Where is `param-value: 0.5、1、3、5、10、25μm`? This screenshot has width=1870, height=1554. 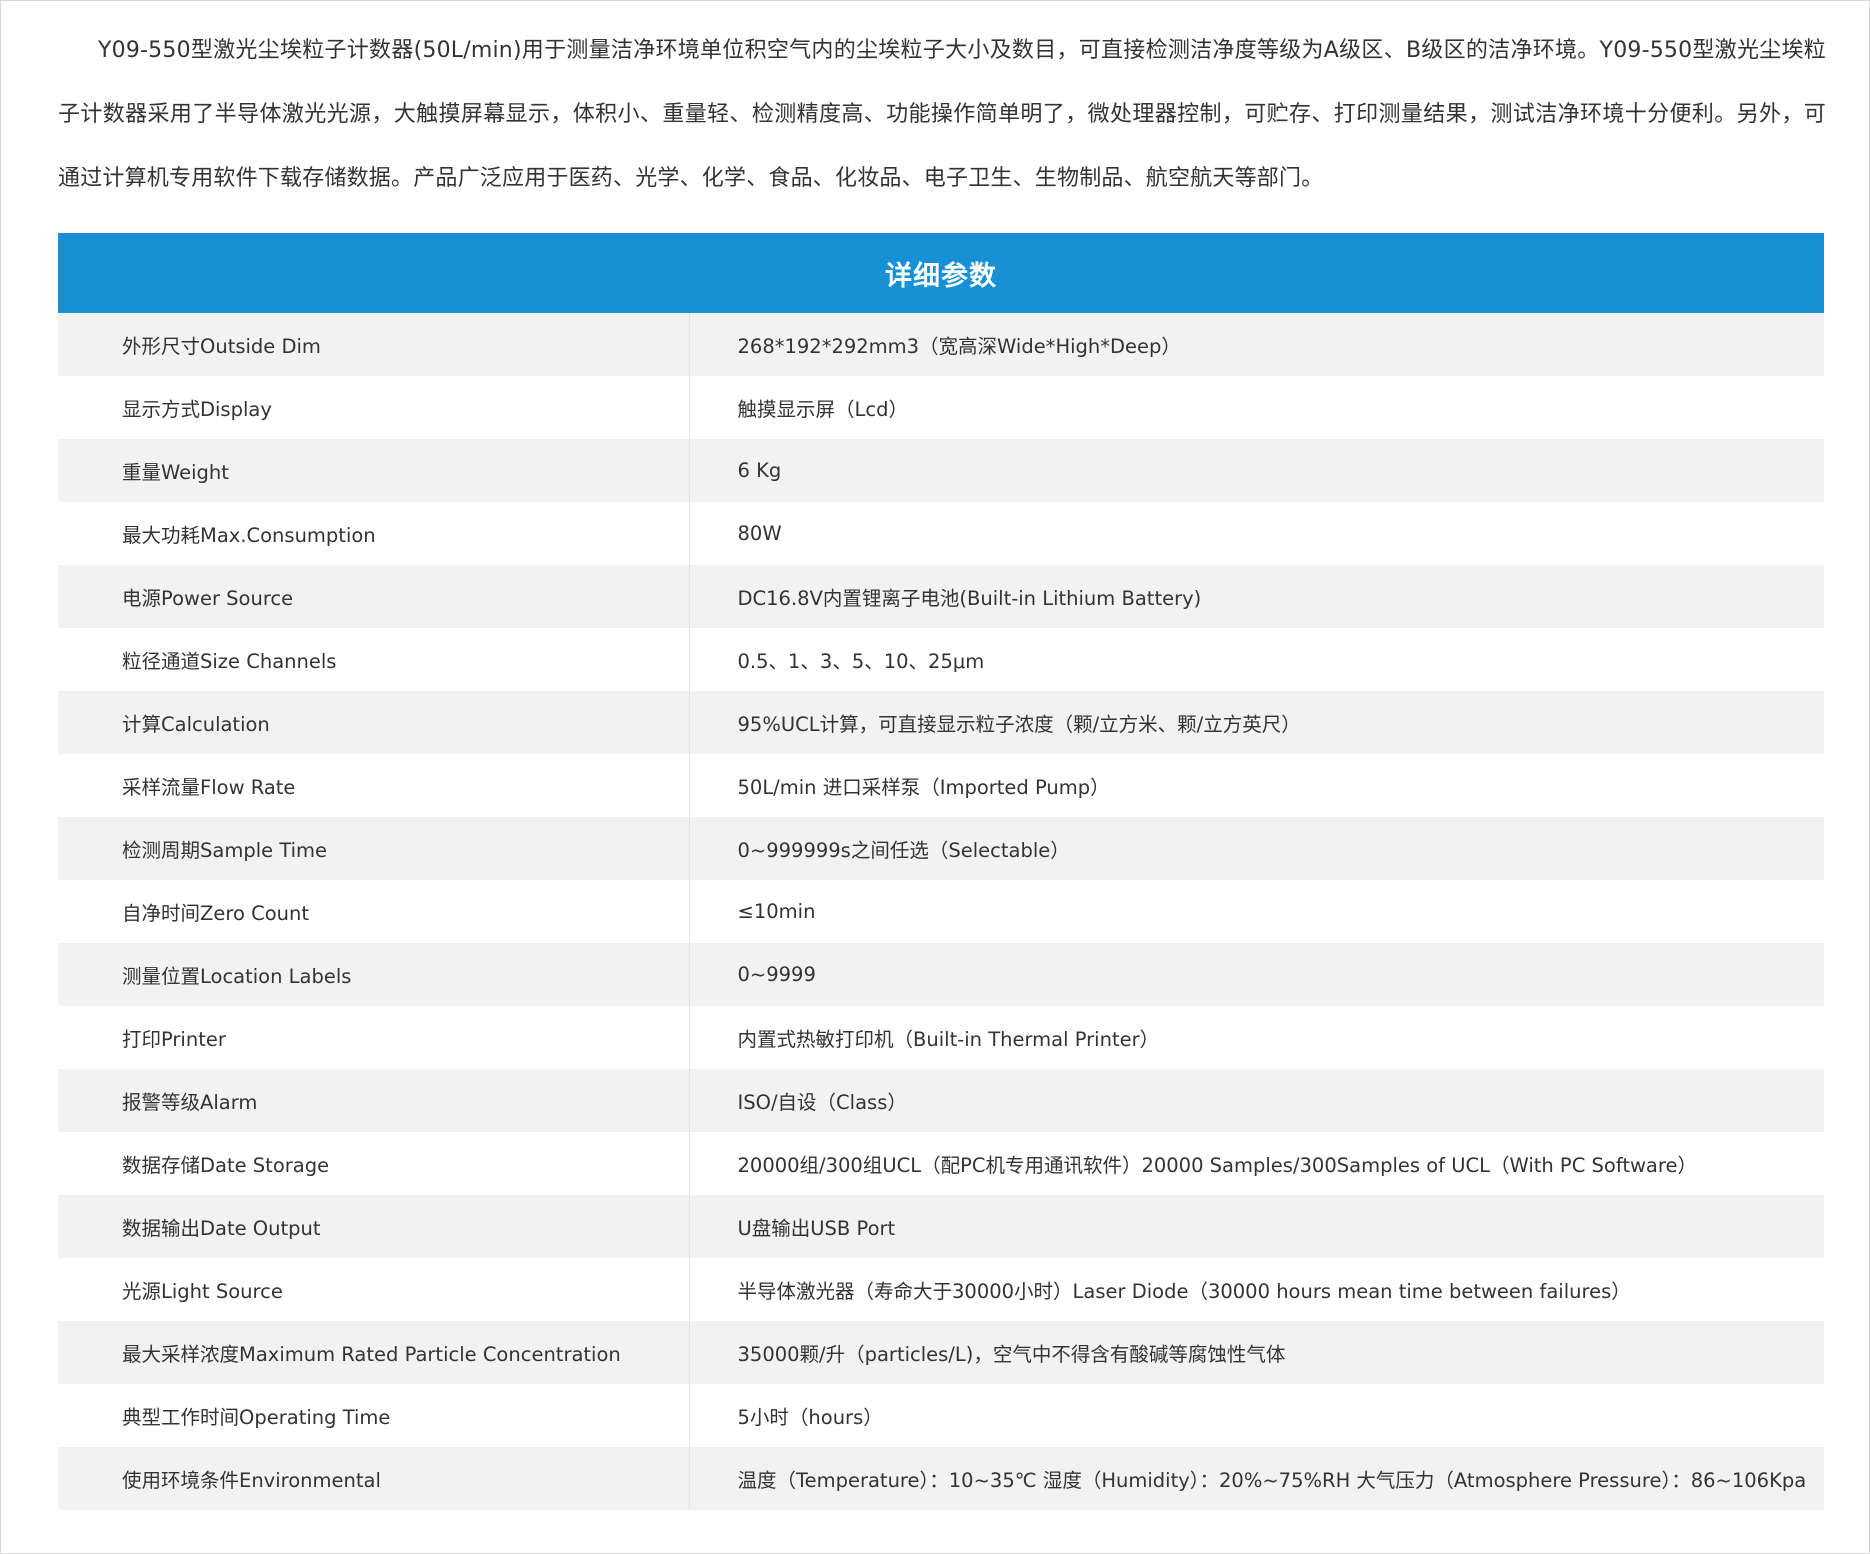
param-value: 0.5、1、3、5、10、25μm is located at coordinates (1256, 659).